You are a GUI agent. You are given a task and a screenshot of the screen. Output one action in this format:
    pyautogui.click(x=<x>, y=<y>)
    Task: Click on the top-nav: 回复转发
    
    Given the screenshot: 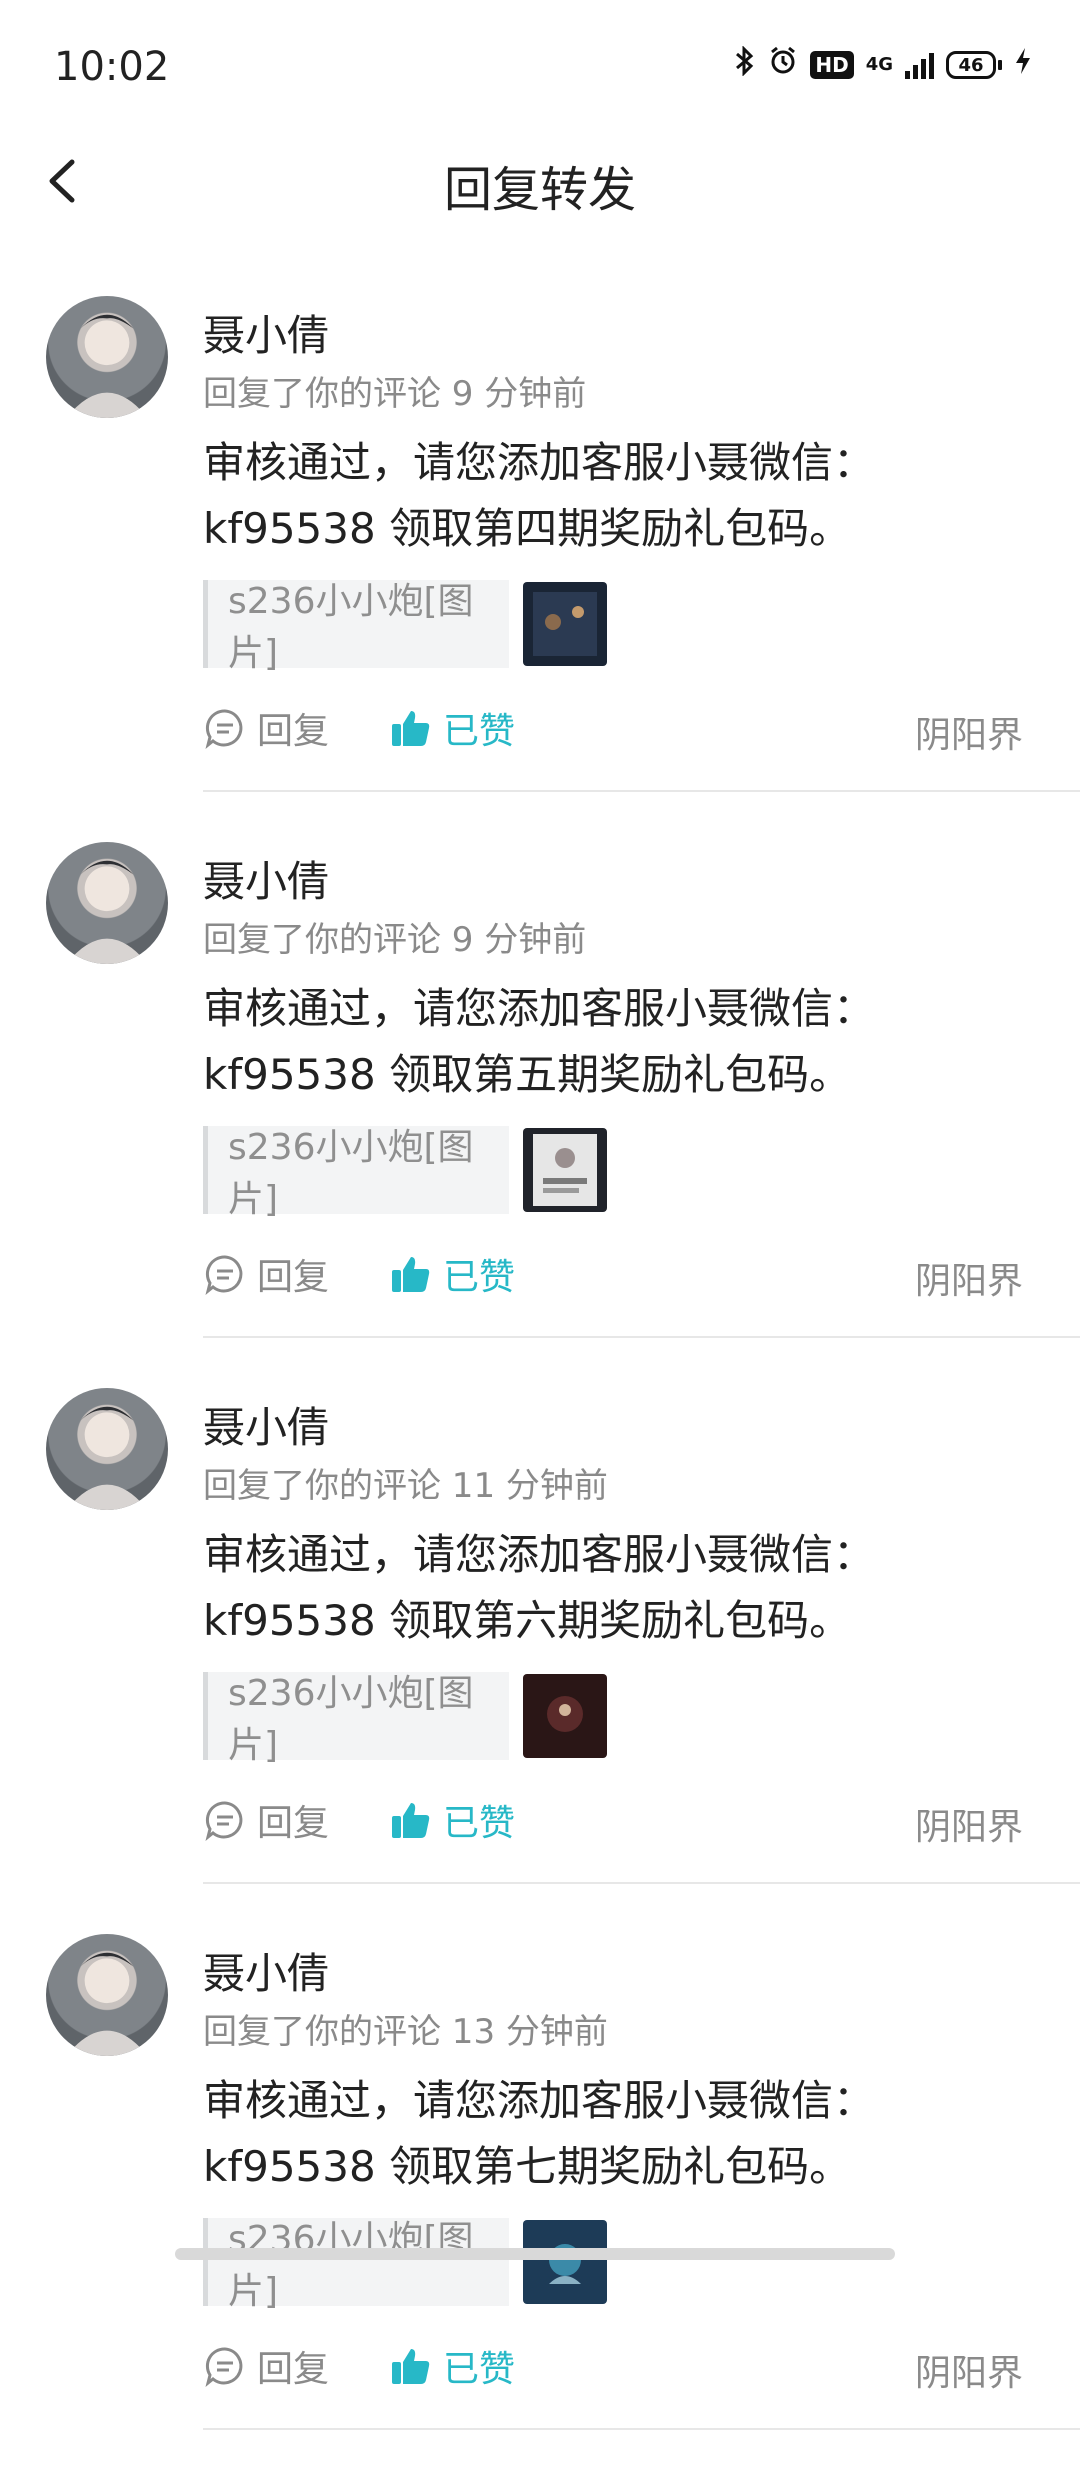 What is the action you would take?
    pyautogui.click(x=540, y=180)
    